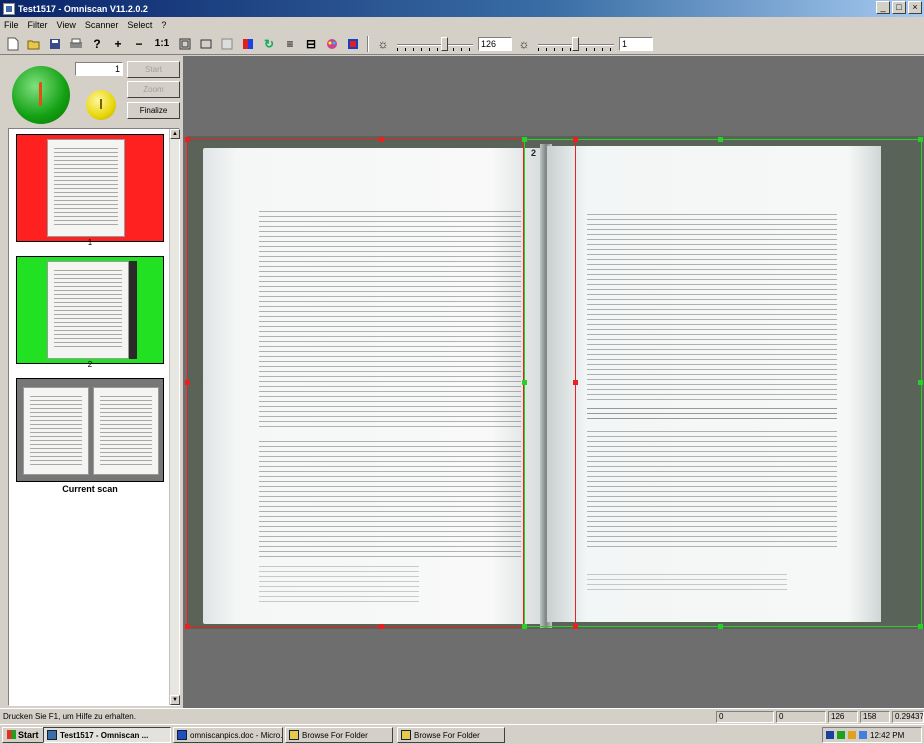 The height and width of the screenshot is (744, 924). What do you see at coordinates (311, 44) in the screenshot?
I see `crop-icon: ⊟` at bounding box center [311, 44].